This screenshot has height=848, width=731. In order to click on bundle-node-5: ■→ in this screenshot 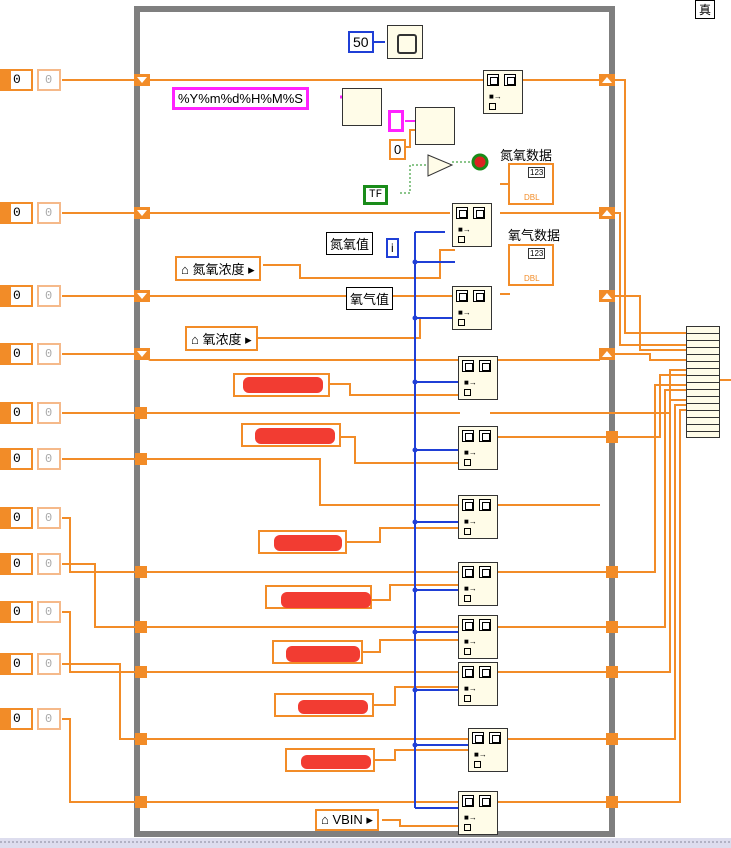, I will do `click(478, 448)`.